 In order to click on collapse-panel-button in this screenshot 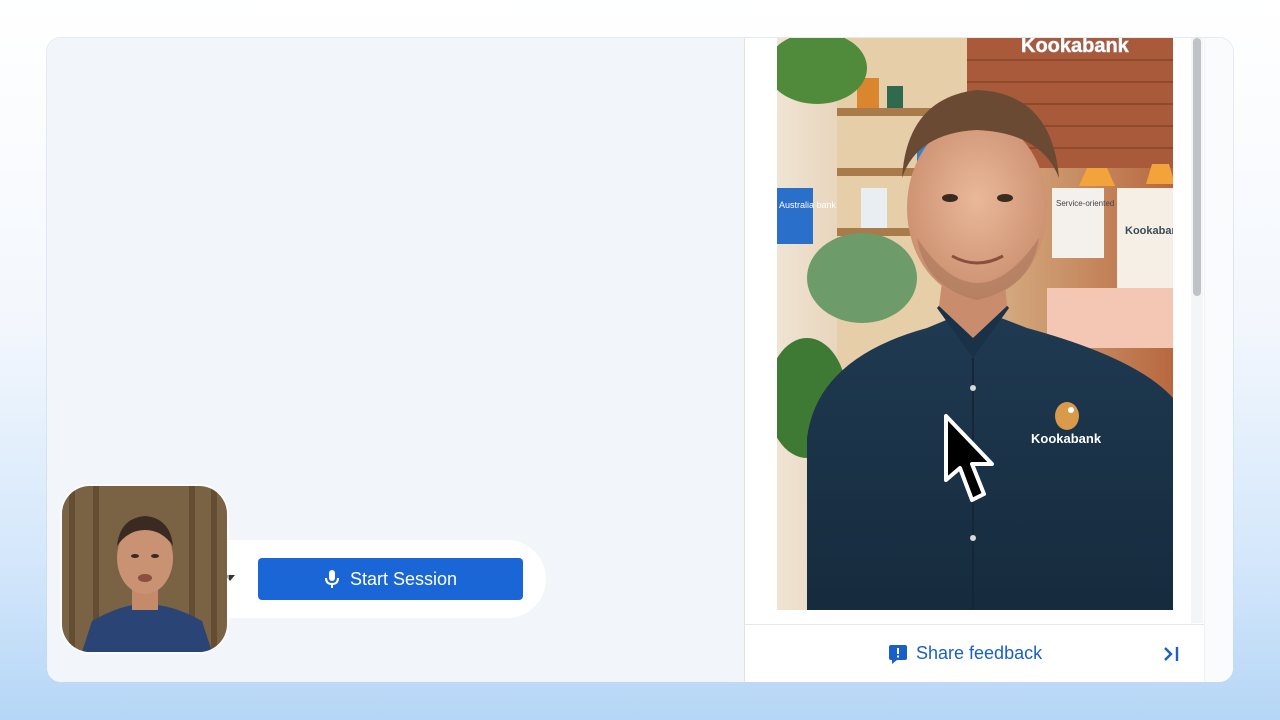, I will do `click(1173, 655)`.